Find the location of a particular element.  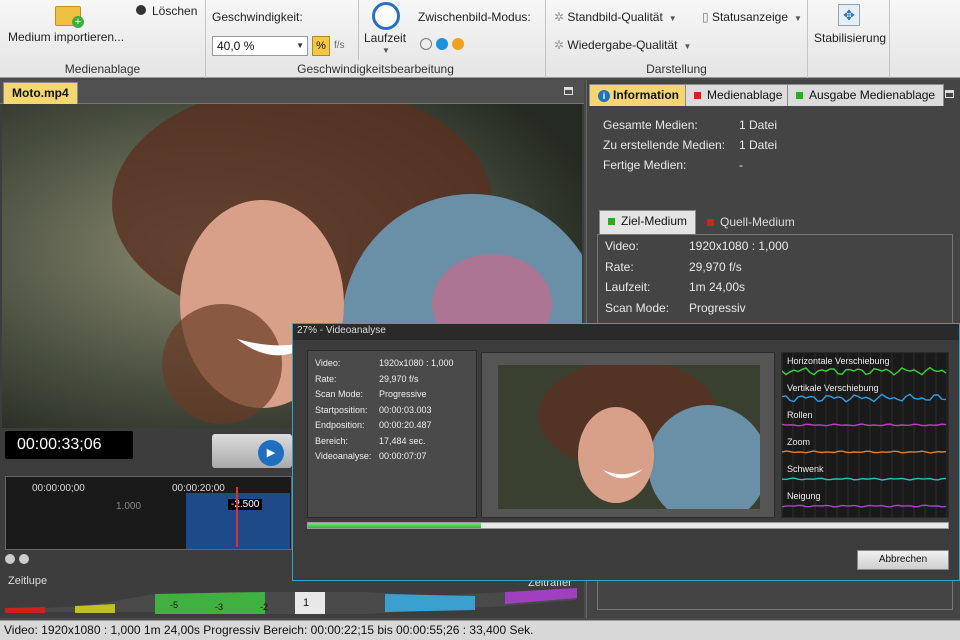

playback-quality-button: ✲ Wiedergabe-Qualität ▼ is located at coordinates (622, 45).